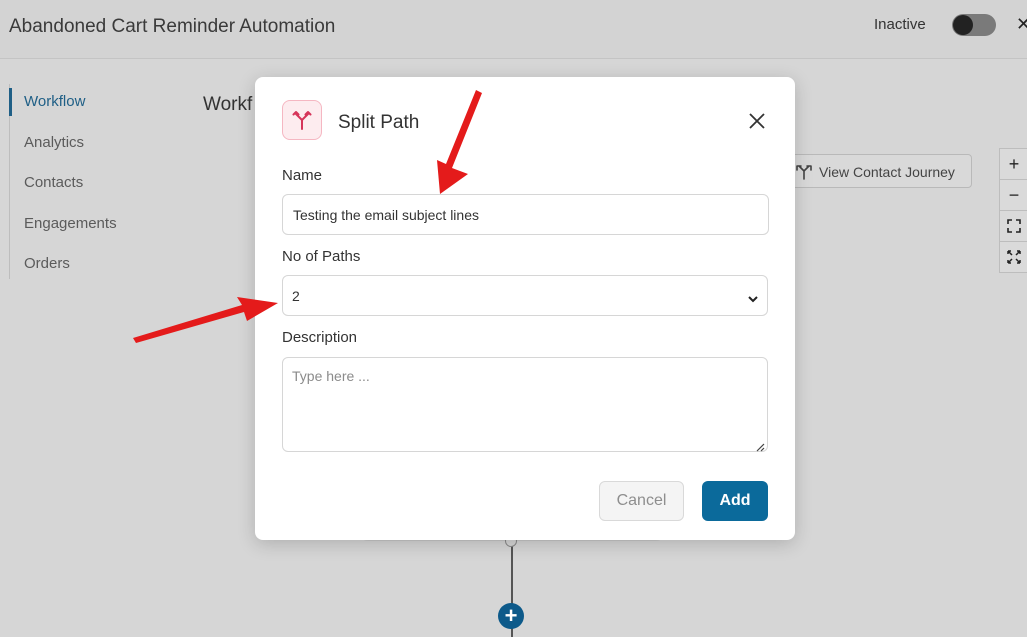 Image resolution: width=1027 pixels, height=637 pixels. I want to click on description-field, so click(525, 404).